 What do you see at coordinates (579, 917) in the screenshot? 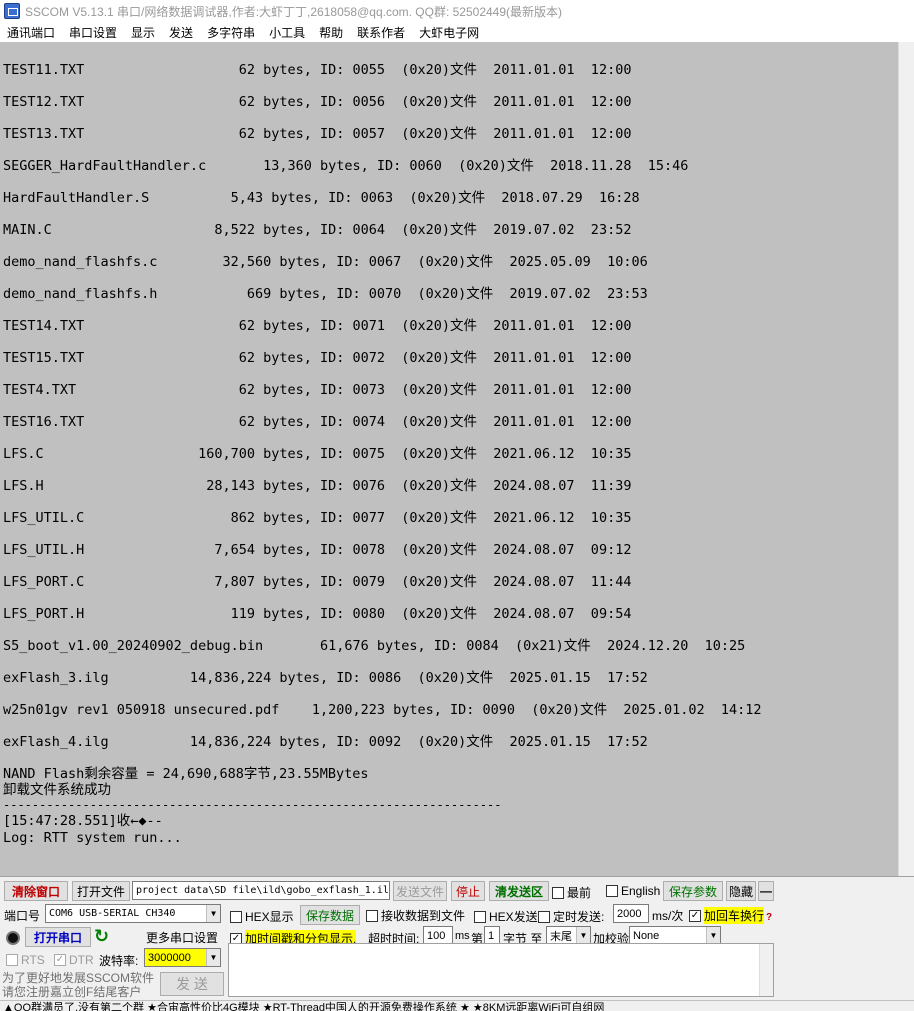
I see `timed-send-label: 定时发送:` at bounding box center [579, 917].